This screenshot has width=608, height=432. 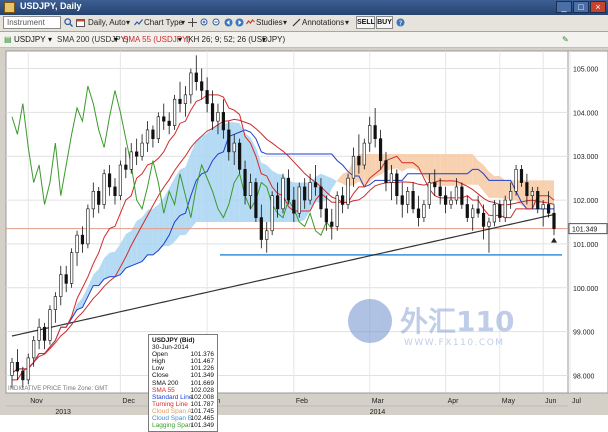 What do you see at coordinates (80, 22) in the screenshot?
I see `calendar-icon` at bounding box center [80, 22].